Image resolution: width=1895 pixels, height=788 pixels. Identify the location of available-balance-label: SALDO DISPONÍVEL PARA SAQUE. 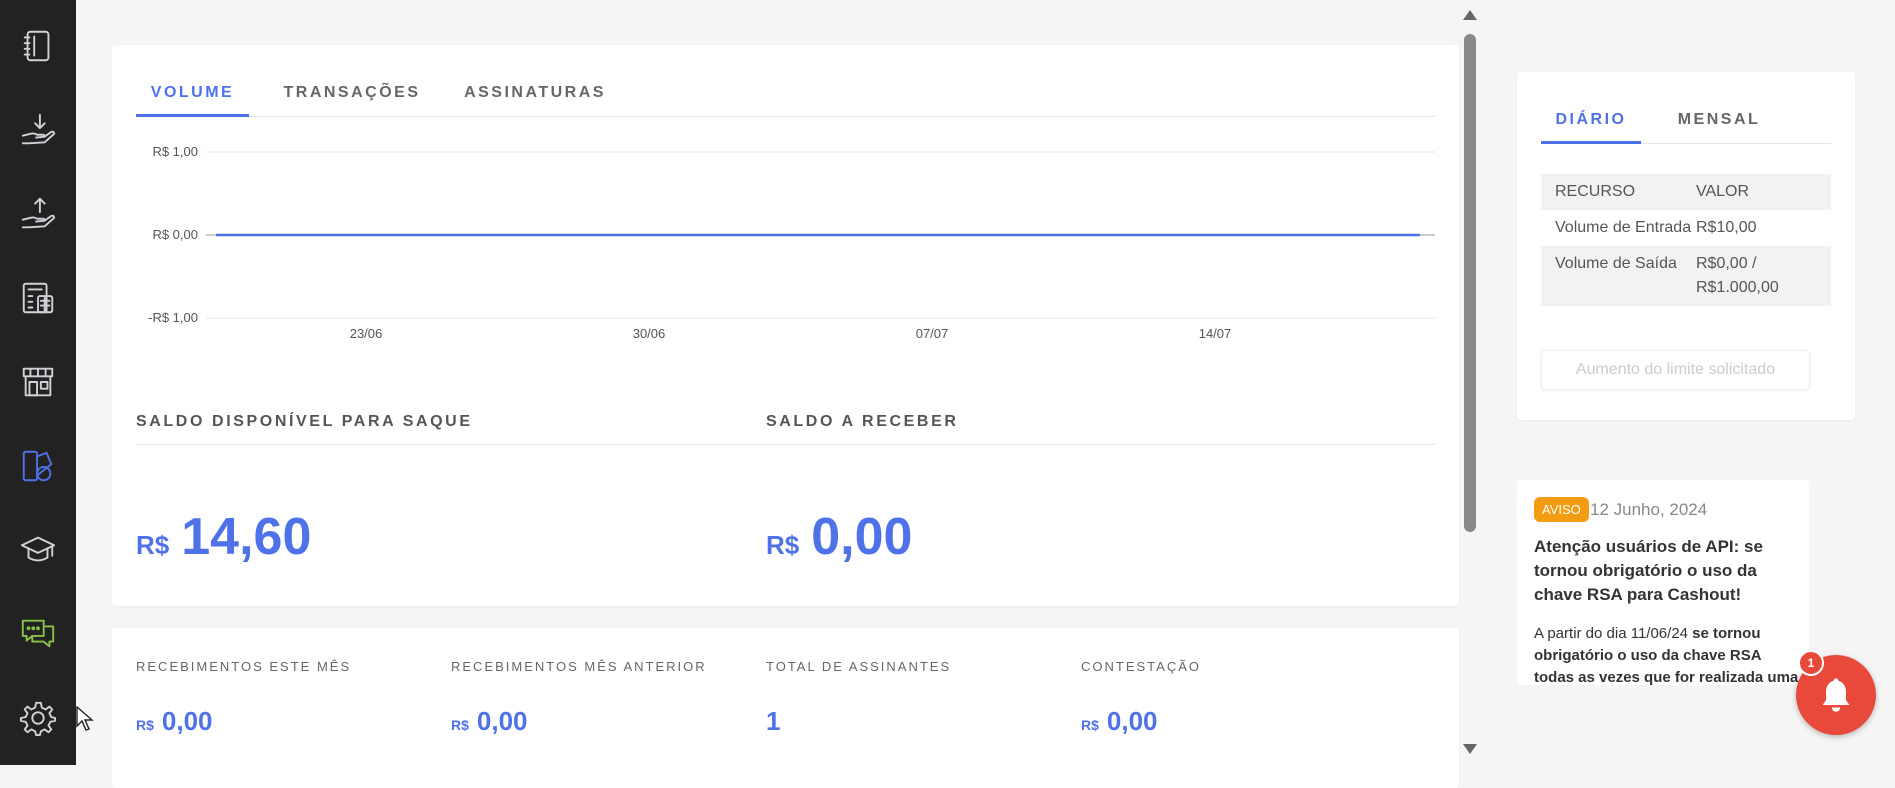
(304, 421).